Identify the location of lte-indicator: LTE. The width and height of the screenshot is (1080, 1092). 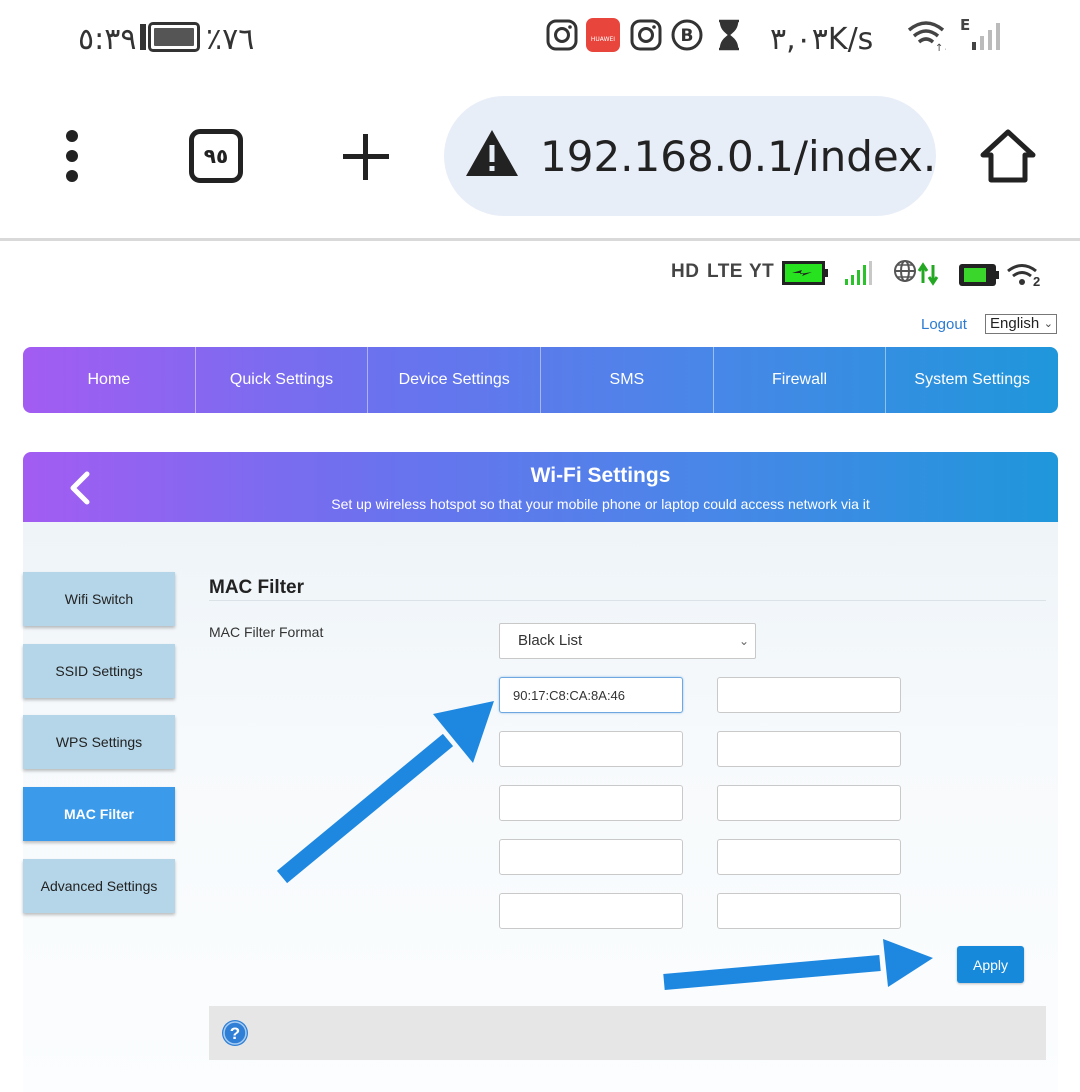
(725, 271).